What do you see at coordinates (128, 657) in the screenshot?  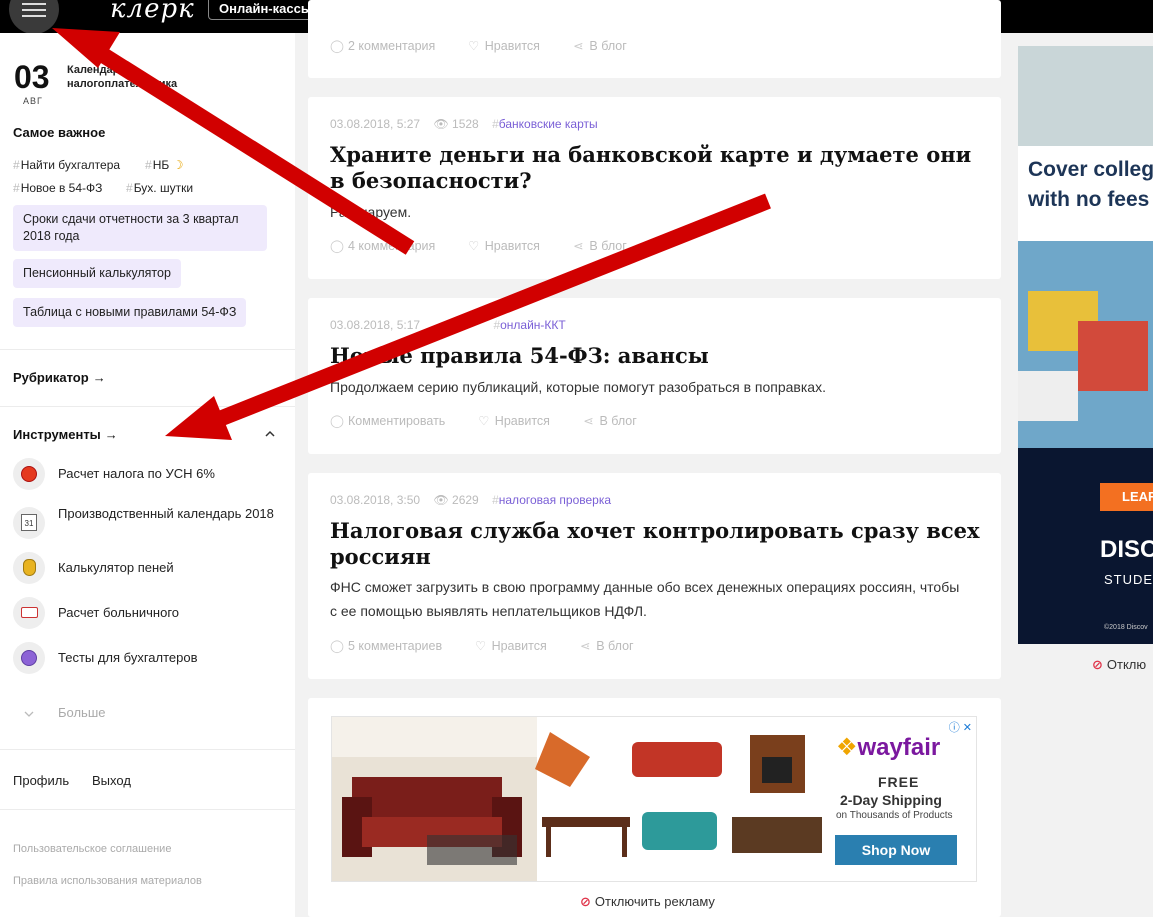 I see `tool-label: Тесты для бухгалтеров` at bounding box center [128, 657].